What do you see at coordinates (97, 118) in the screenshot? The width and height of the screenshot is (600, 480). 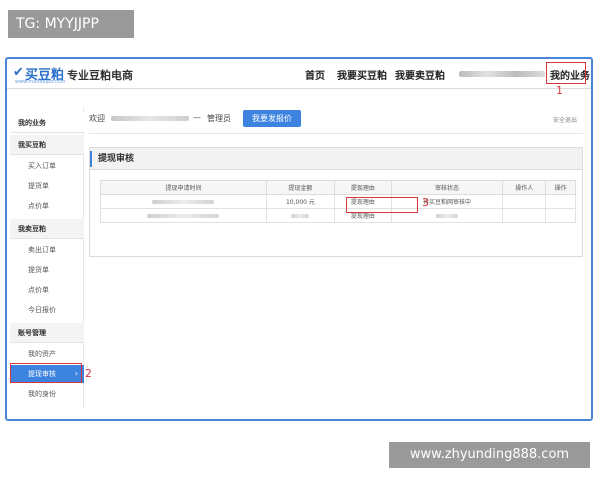 I see `welcome-prefix: 欢迎` at bounding box center [97, 118].